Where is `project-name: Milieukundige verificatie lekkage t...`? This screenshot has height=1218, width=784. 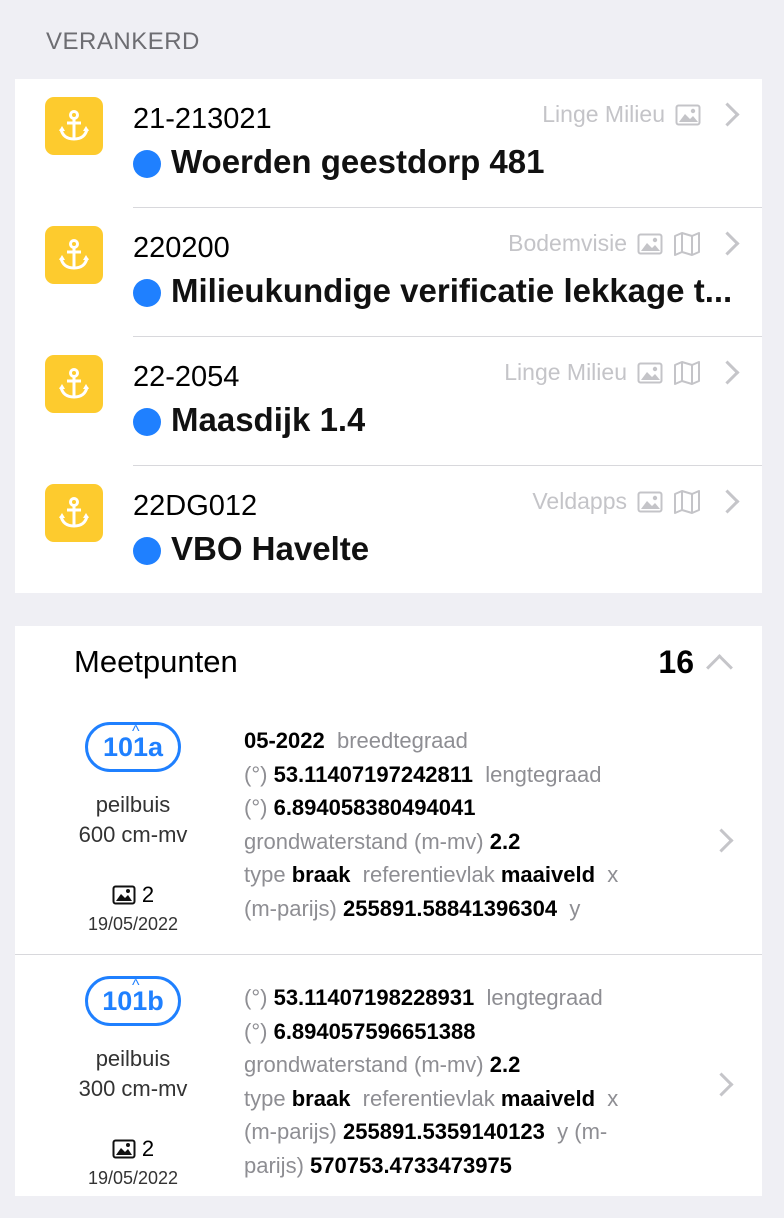
project-name: Milieukundige verificatie lekkage t... is located at coordinates (452, 290).